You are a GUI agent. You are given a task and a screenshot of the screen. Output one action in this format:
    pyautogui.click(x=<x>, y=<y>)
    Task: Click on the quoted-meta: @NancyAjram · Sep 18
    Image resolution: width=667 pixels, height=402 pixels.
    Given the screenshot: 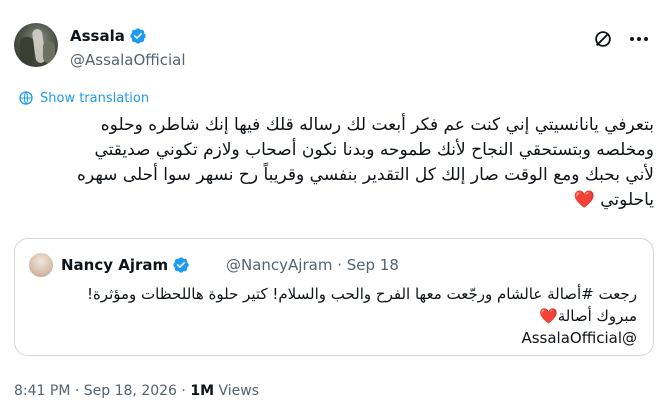 What is the action you would take?
    pyautogui.click(x=312, y=265)
    